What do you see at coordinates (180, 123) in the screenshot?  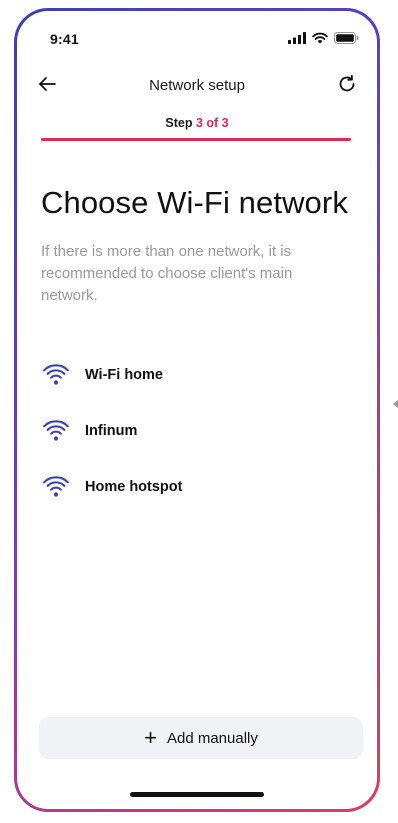 I see `step-label: Step` at bounding box center [180, 123].